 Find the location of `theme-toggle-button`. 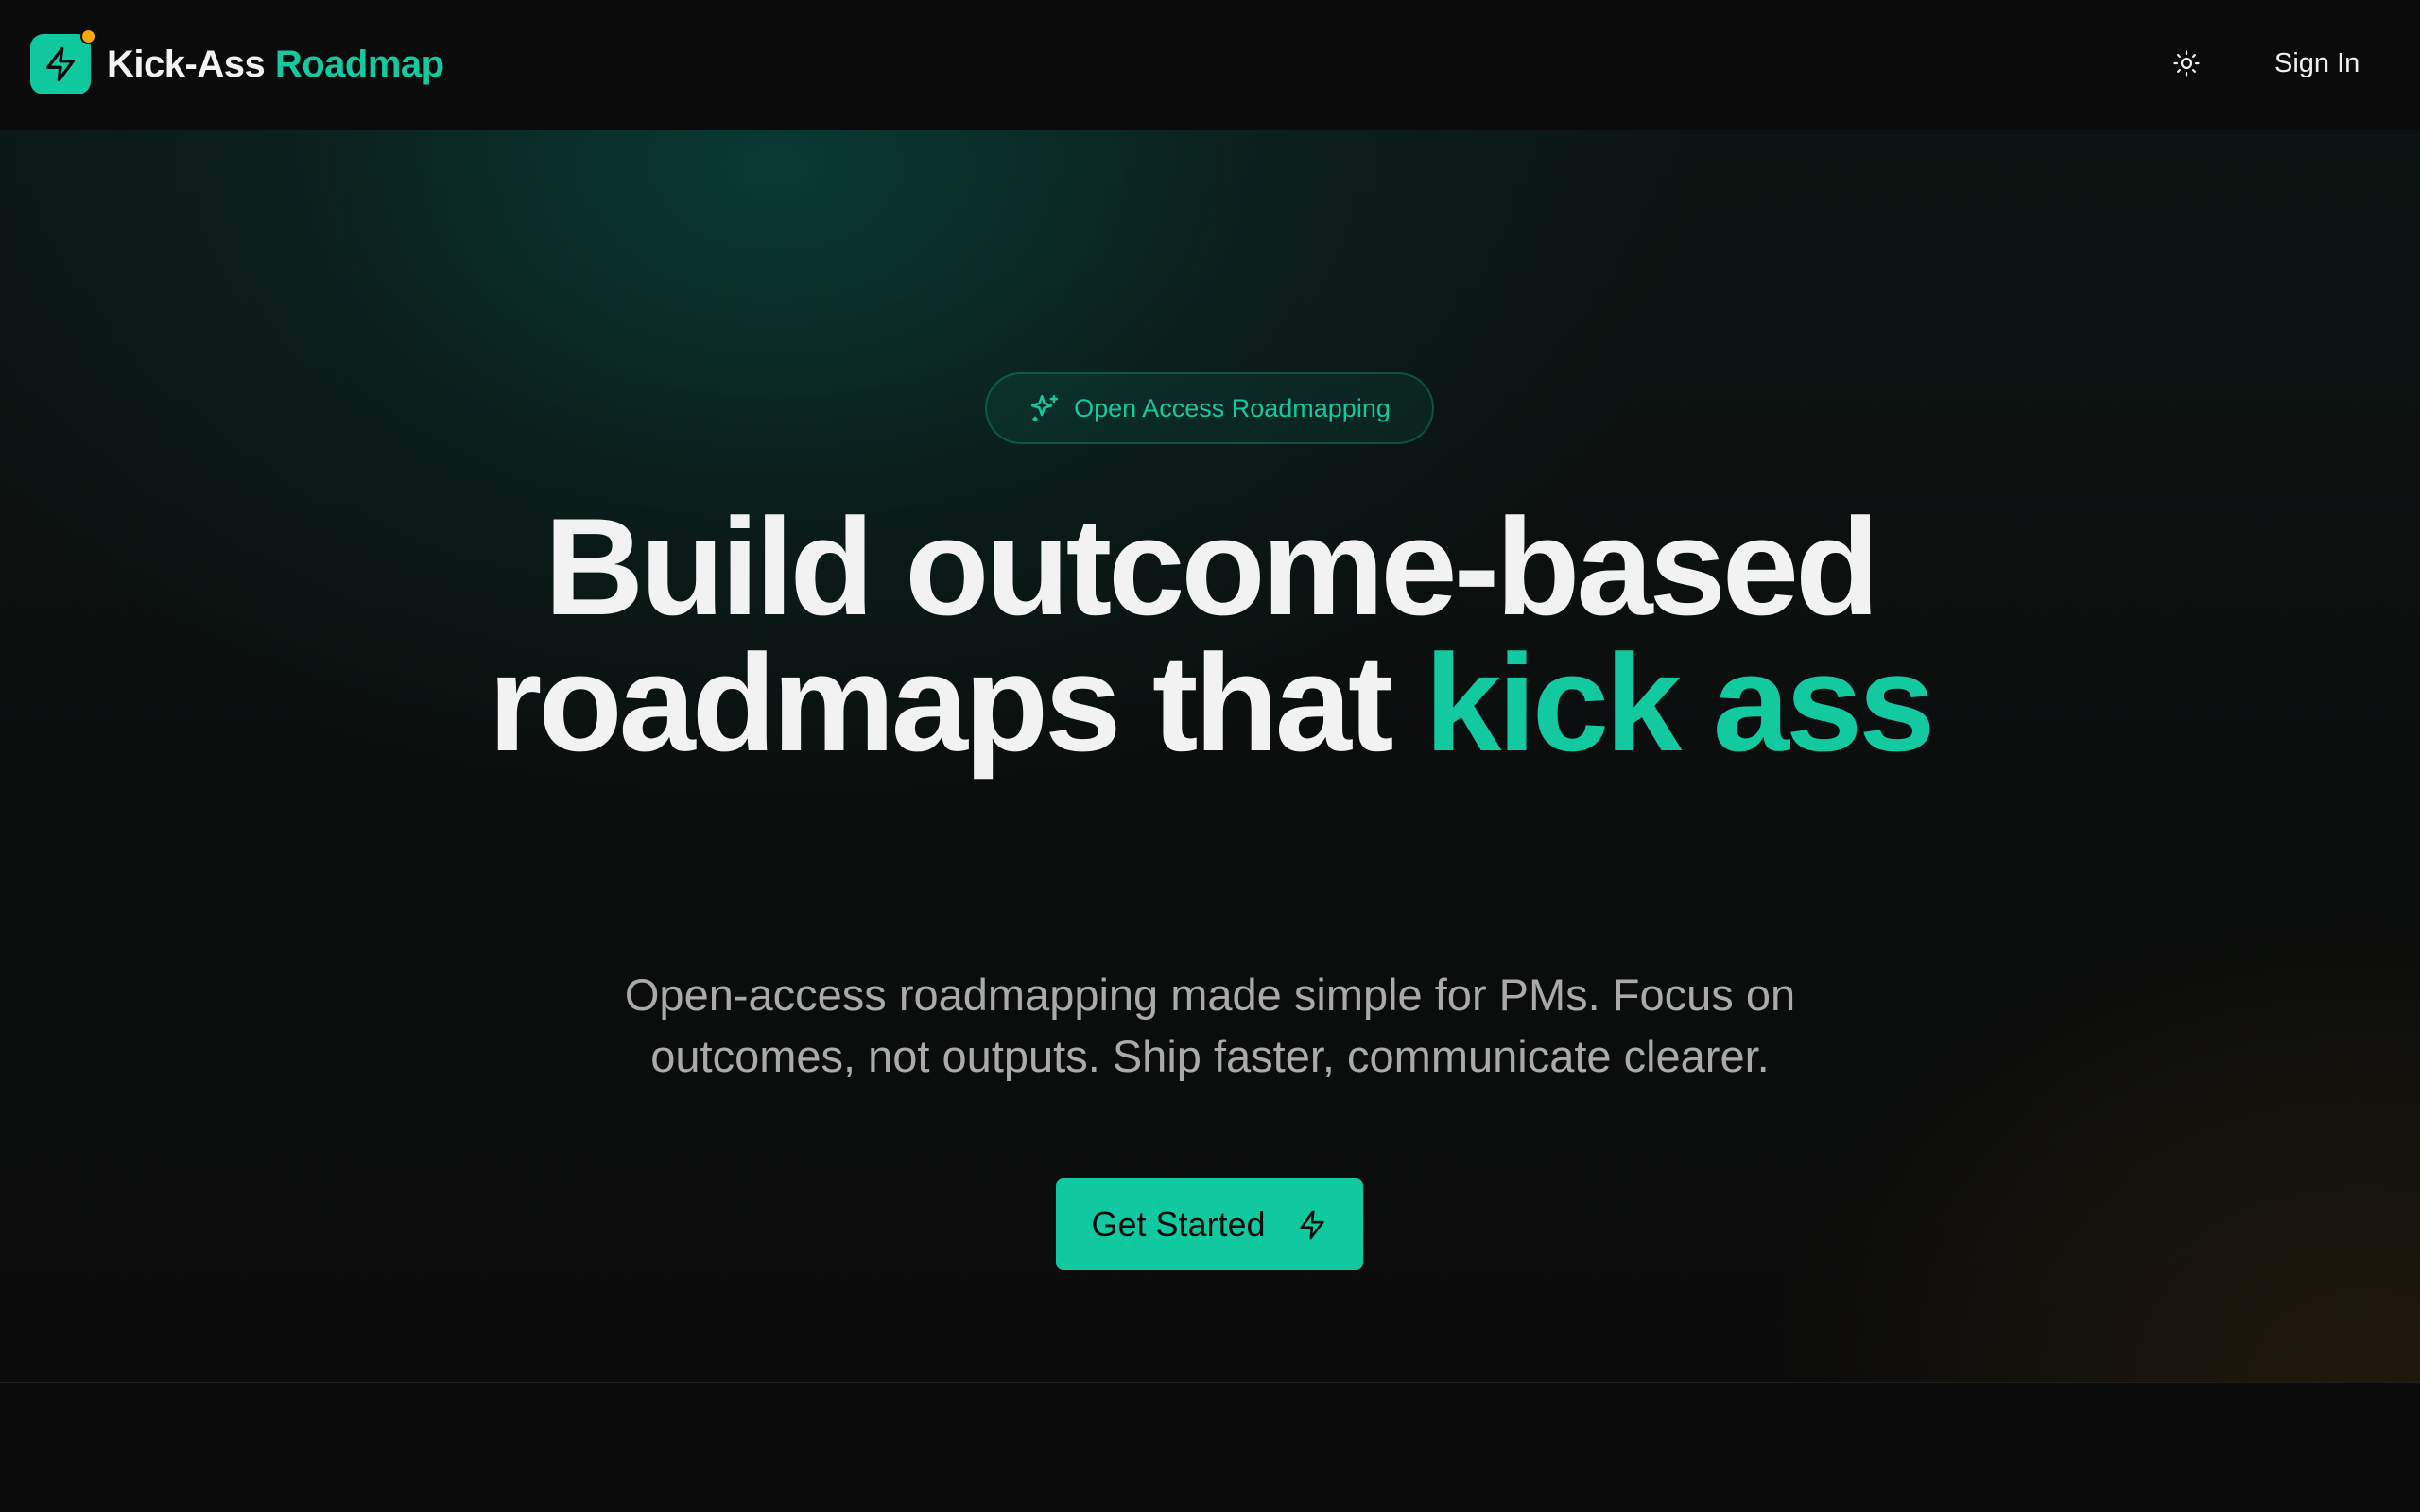

theme-toggle-button is located at coordinates (2186, 63).